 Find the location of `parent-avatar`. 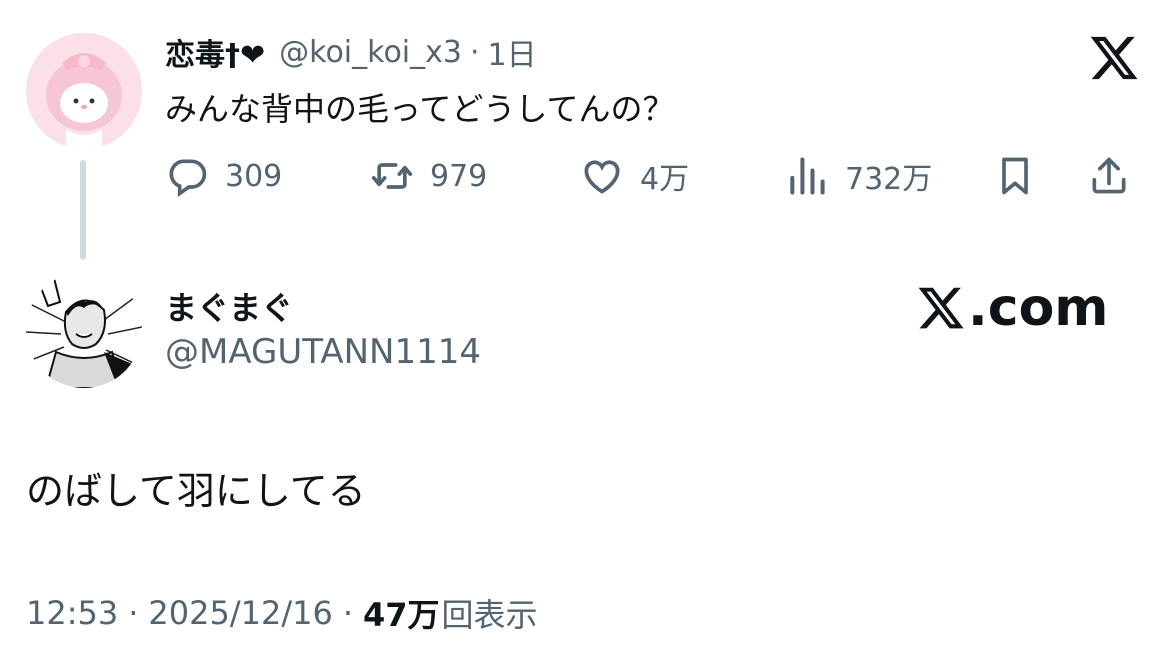

parent-avatar is located at coordinates (84, 91).